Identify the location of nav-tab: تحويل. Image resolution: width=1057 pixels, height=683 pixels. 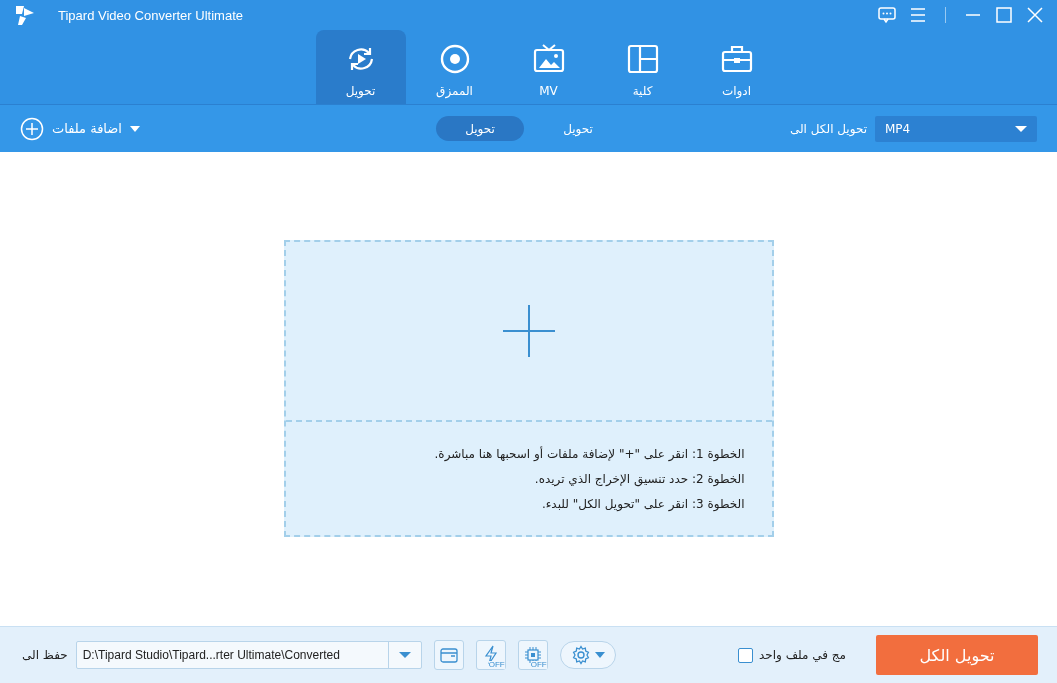
(360, 67).